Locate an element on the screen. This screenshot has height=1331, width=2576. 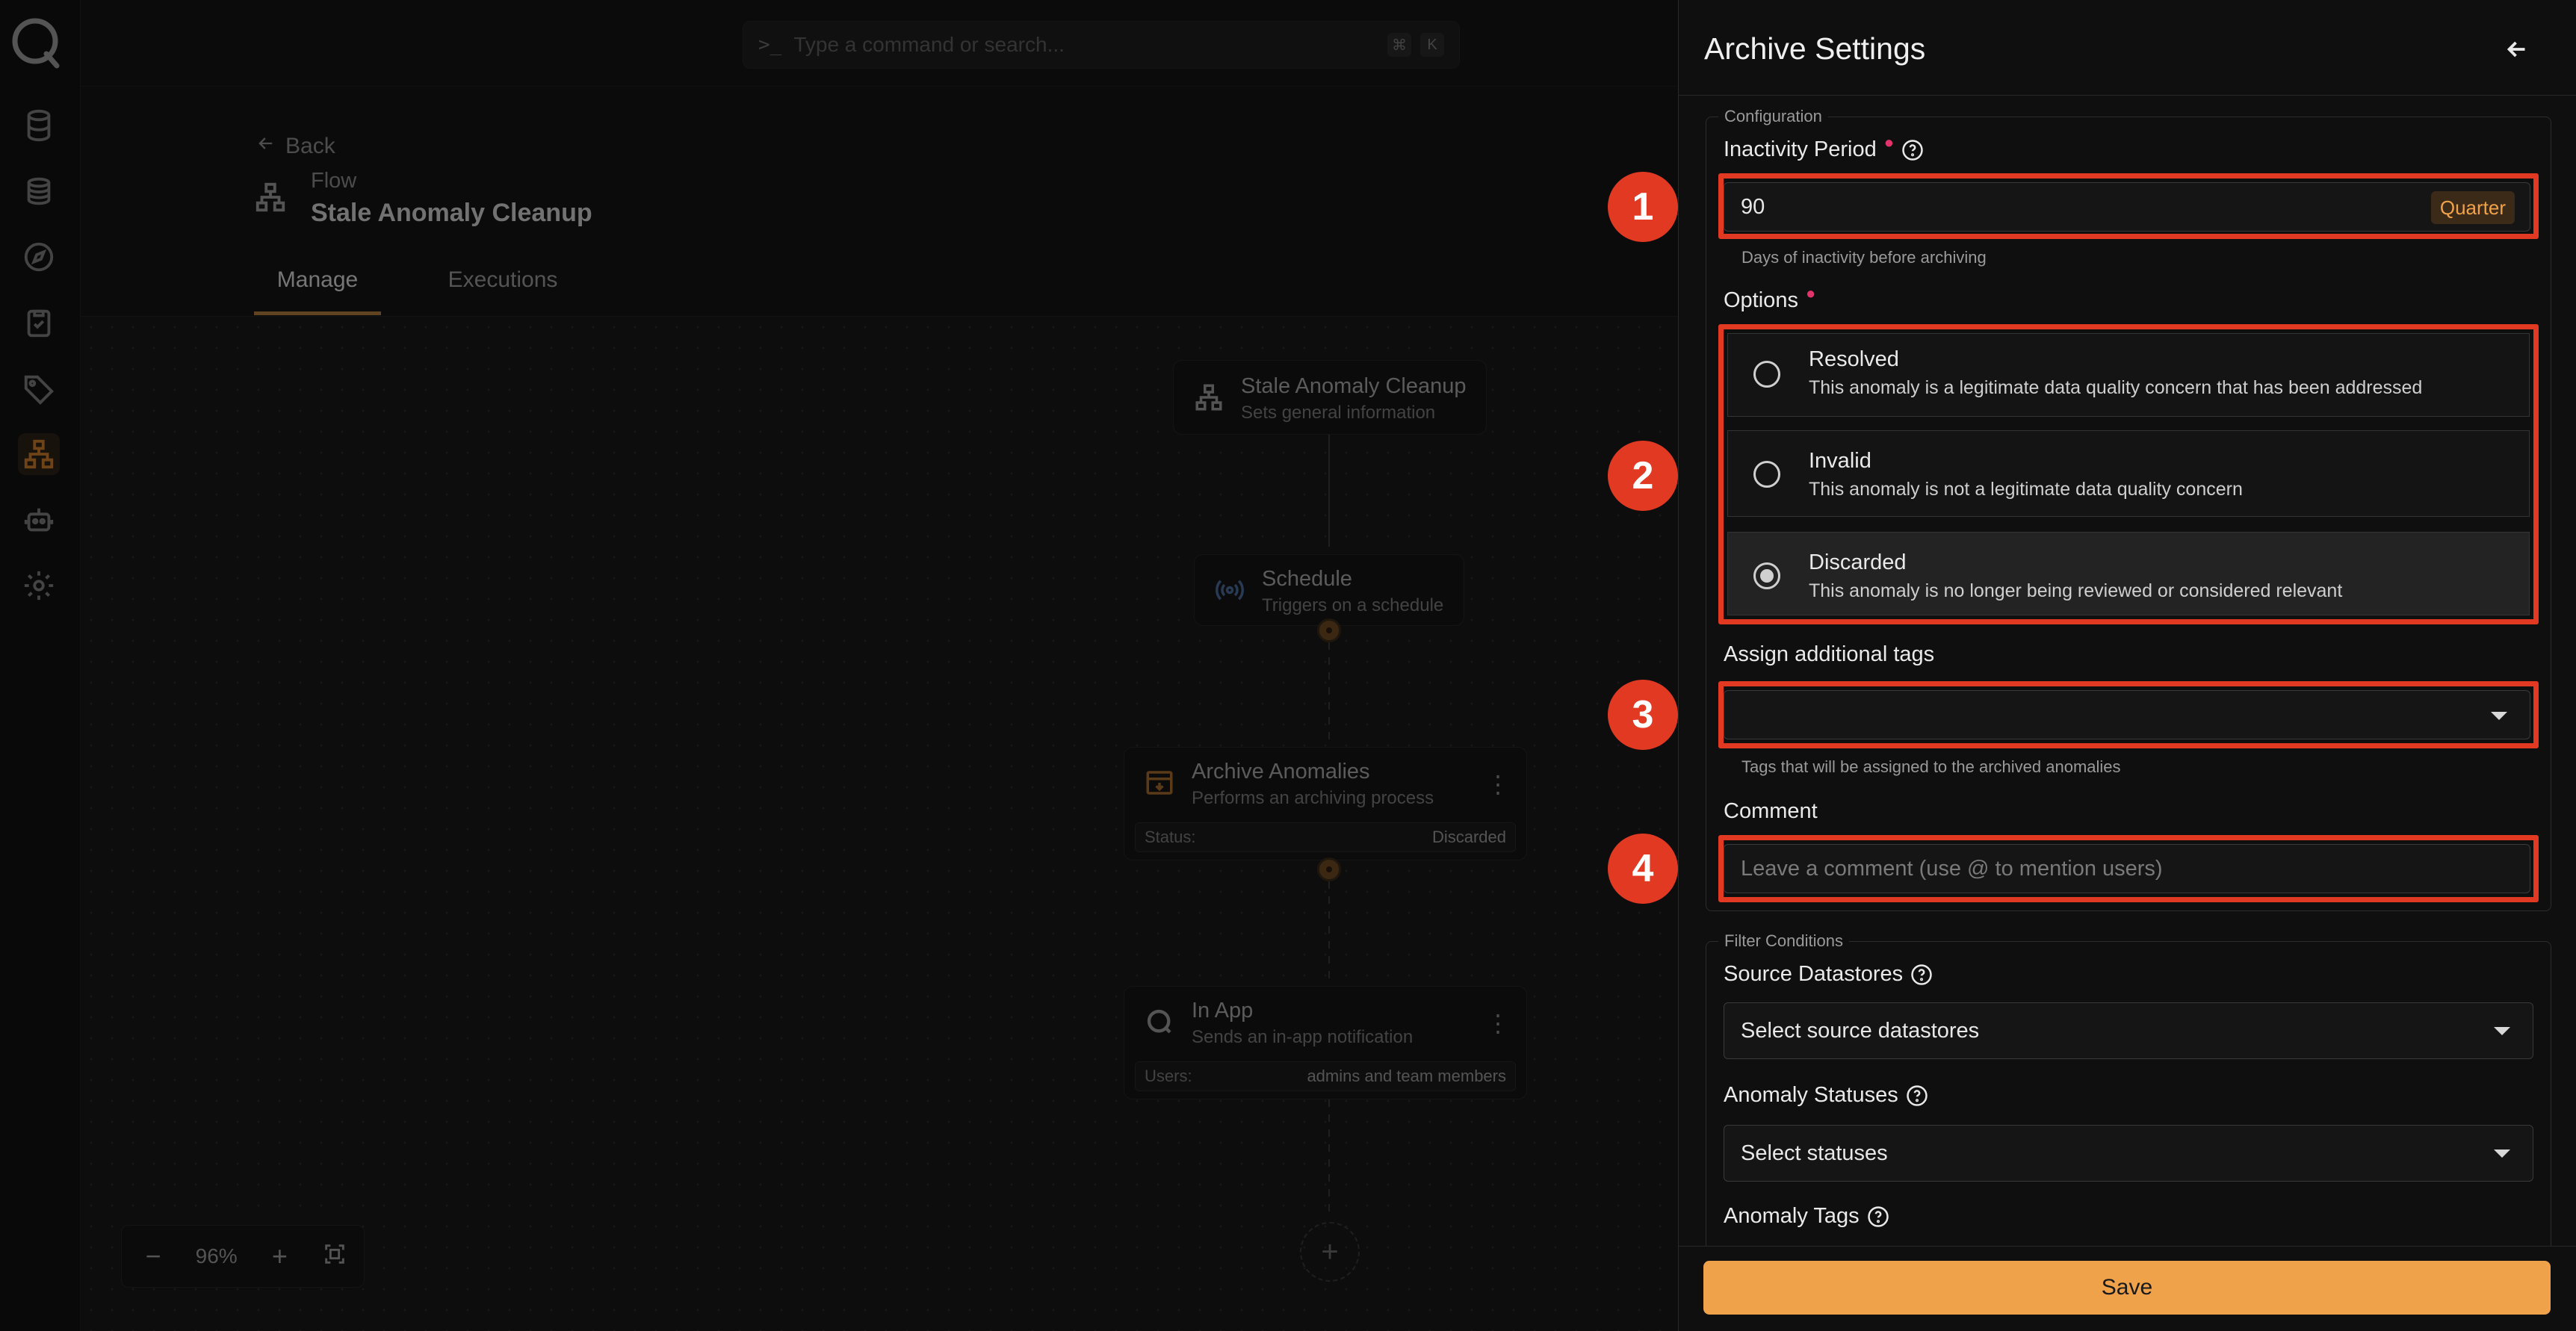
comment-label: Comment is located at coordinates (1771, 811).